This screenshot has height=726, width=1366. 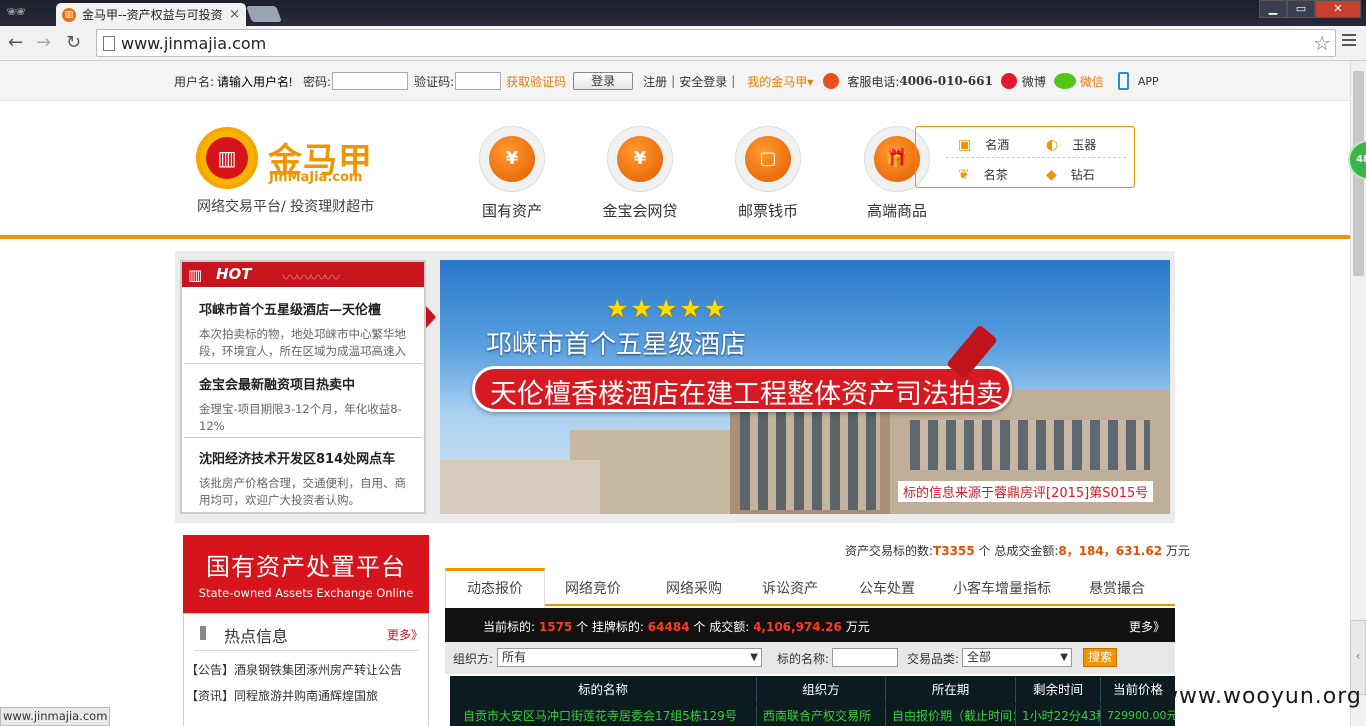 I want to click on back-icon: ←, so click(x=15, y=42).